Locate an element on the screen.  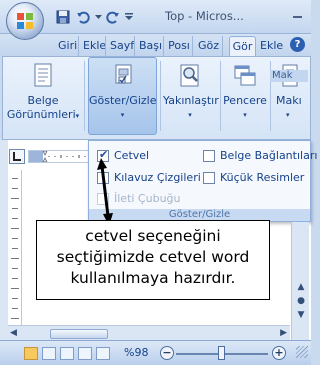
macros-line1: Makı is located at coordinates (289, 100).